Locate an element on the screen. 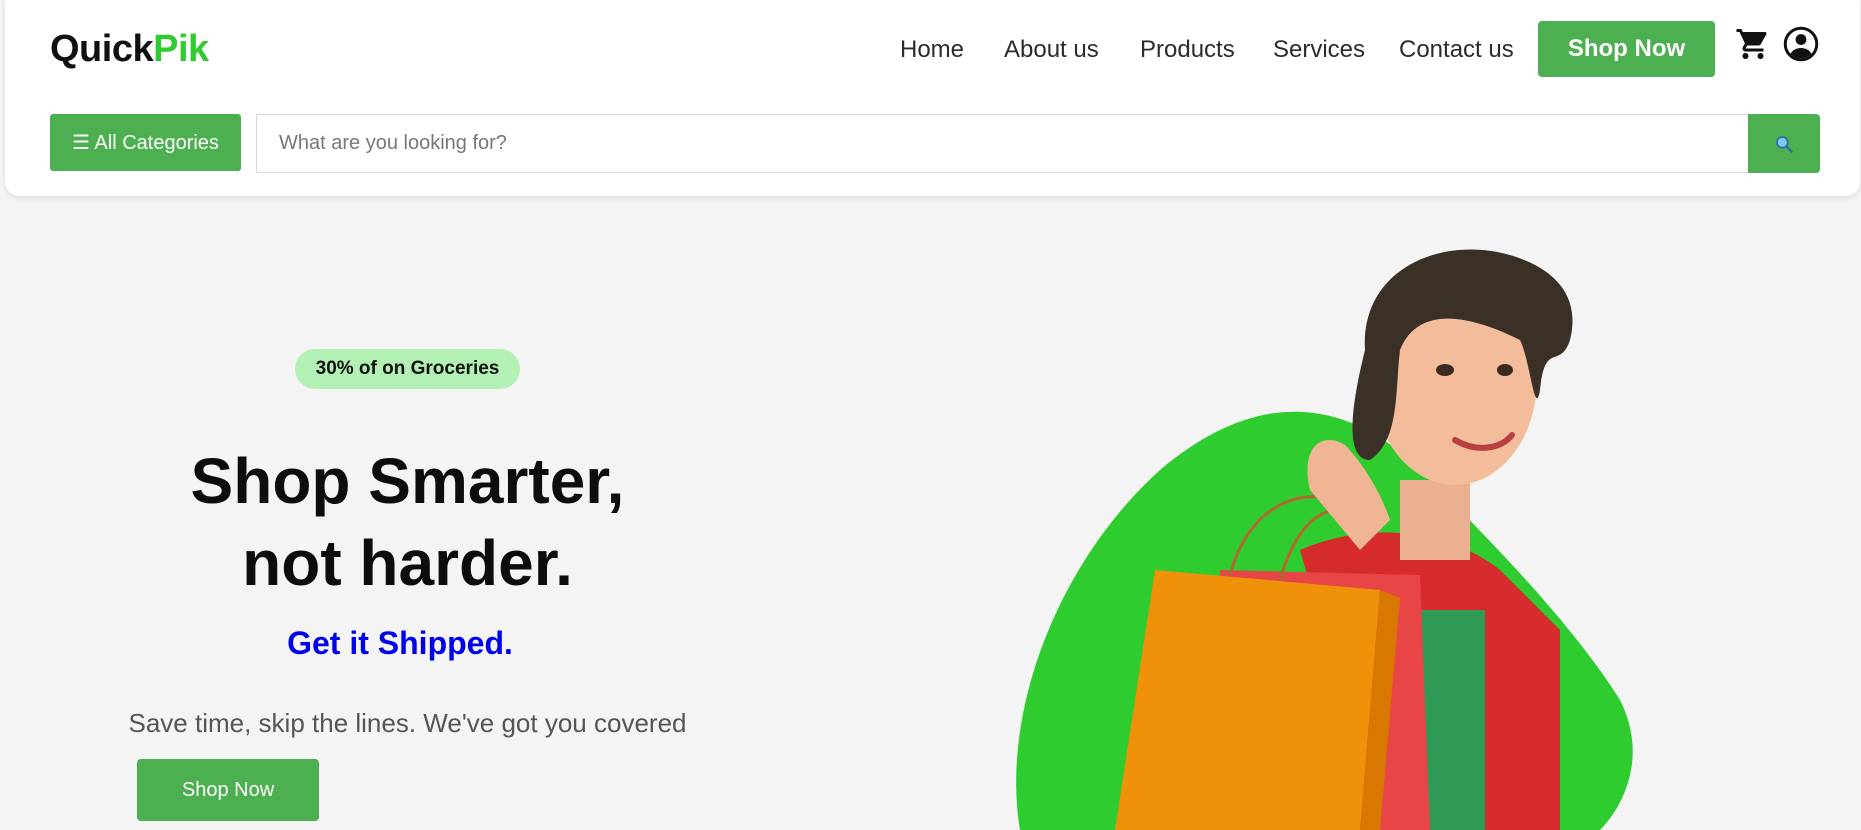 This screenshot has width=1861, height=830. nav-home: Home is located at coordinates (932, 50).